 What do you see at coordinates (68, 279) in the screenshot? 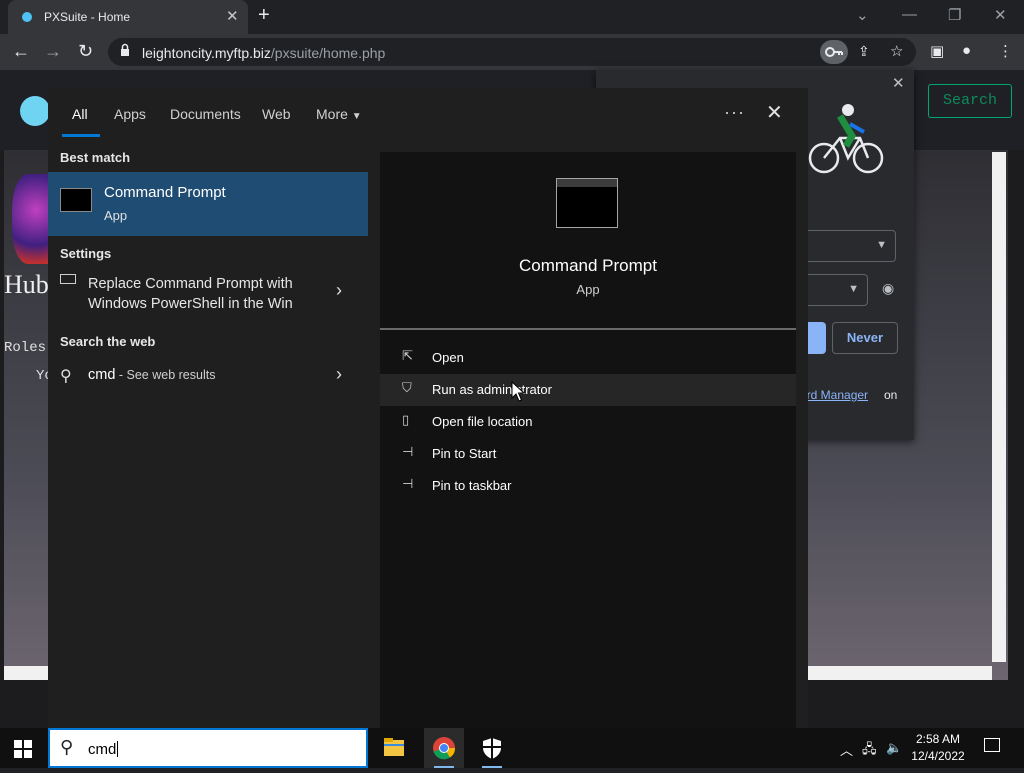
I see `display-settings-icon` at bounding box center [68, 279].